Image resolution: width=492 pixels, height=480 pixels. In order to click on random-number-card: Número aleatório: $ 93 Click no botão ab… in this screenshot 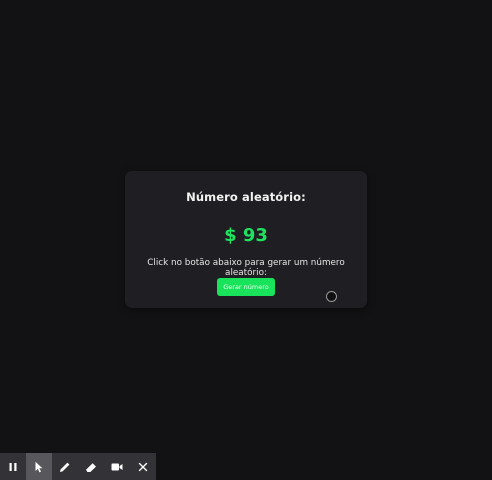, I will do `click(246, 239)`.